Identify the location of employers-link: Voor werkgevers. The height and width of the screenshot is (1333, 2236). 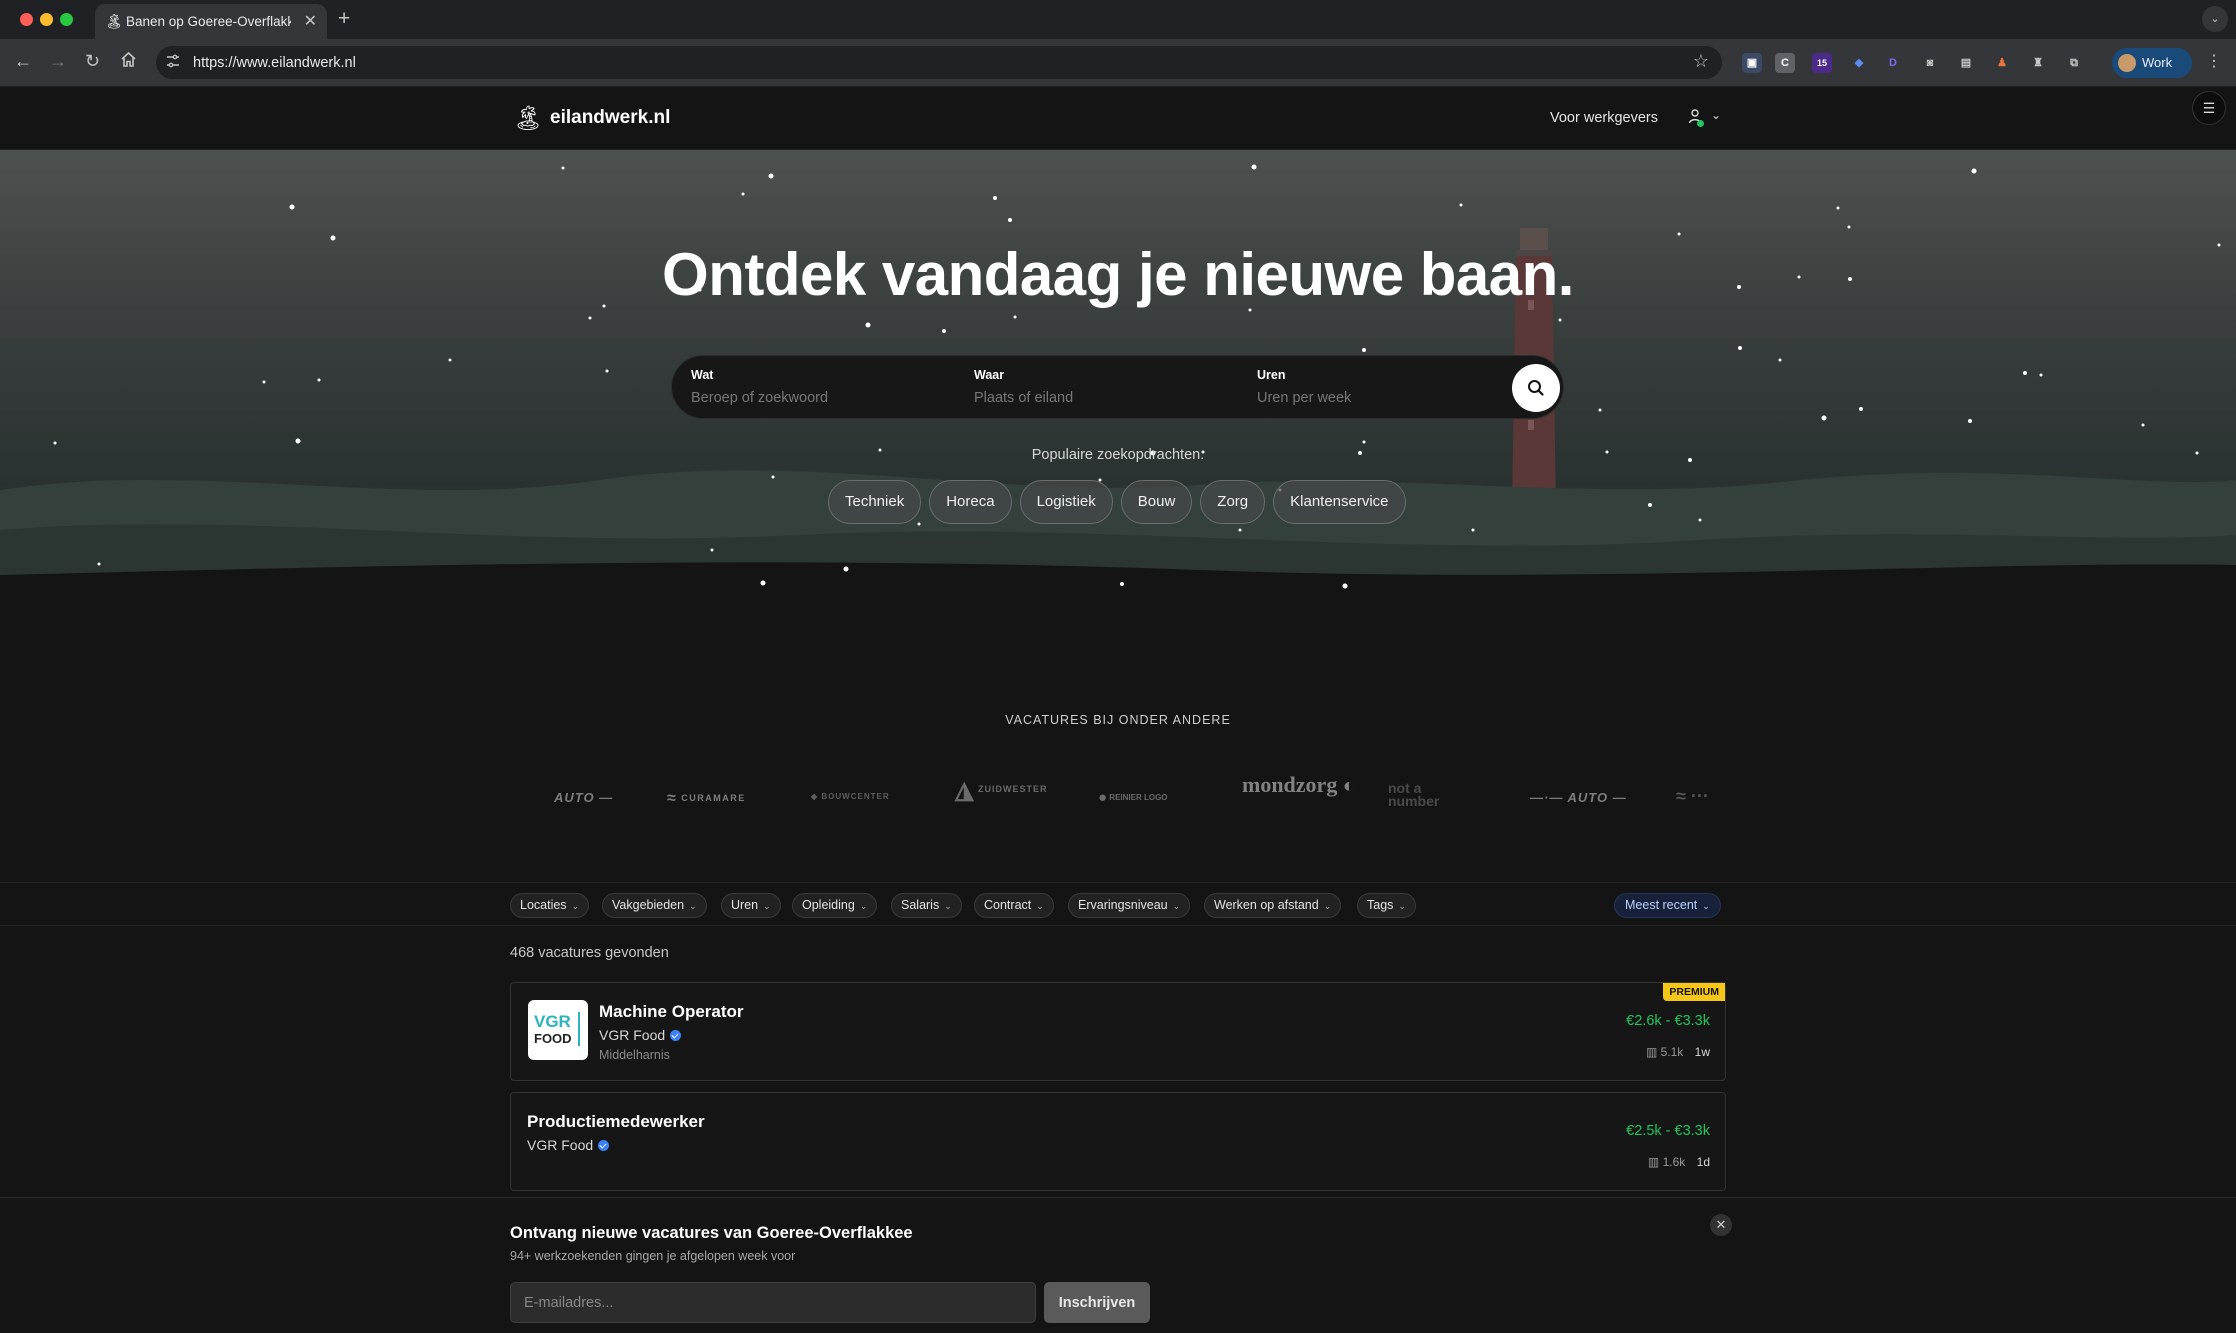
(1604, 118).